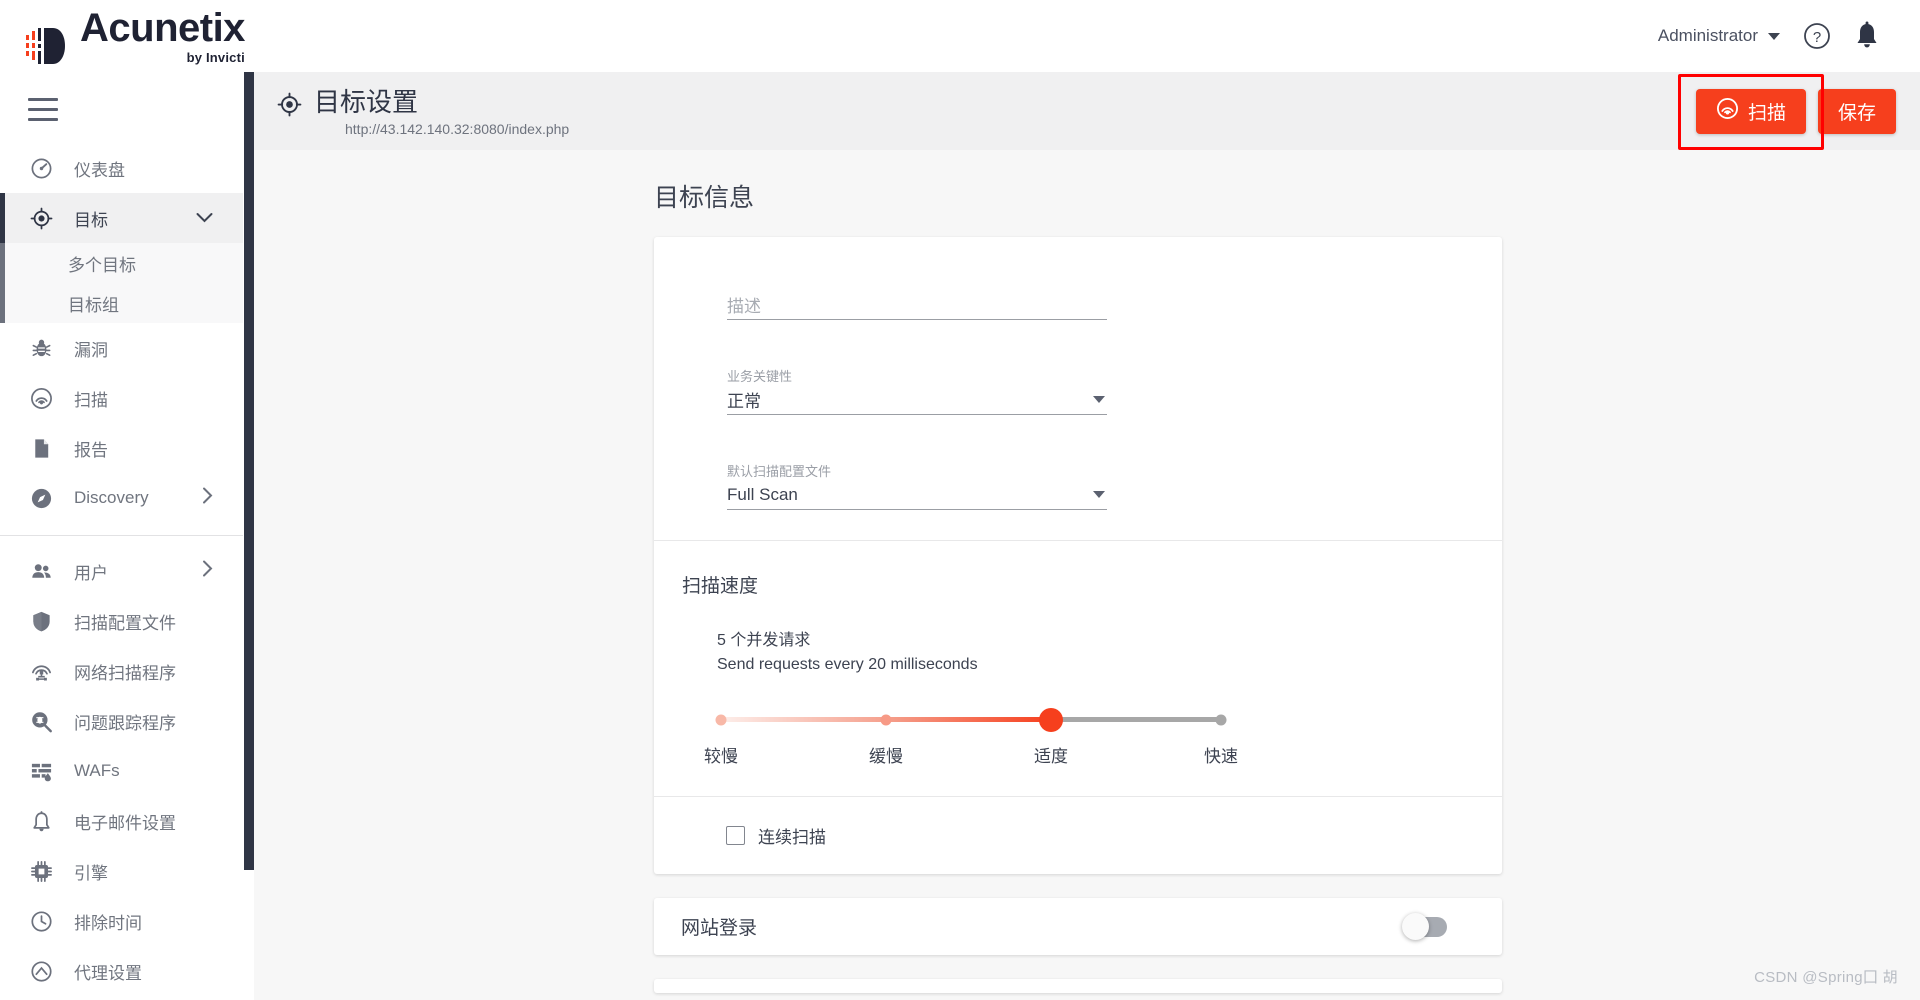 The width and height of the screenshot is (1920, 1000). What do you see at coordinates (121, 821) in the screenshot?
I see `sidebar-item-email-settings: 电子邮件设置` at bounding box center [121, 821].